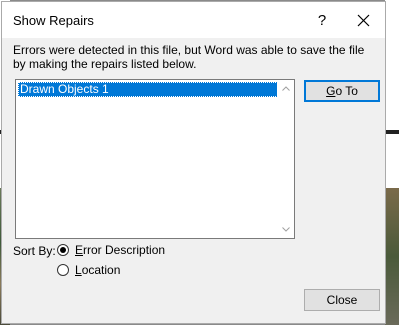  Describe the element at coordinates (285, 159) in the screenshot. I see `listbox-scrollbar` at that location.